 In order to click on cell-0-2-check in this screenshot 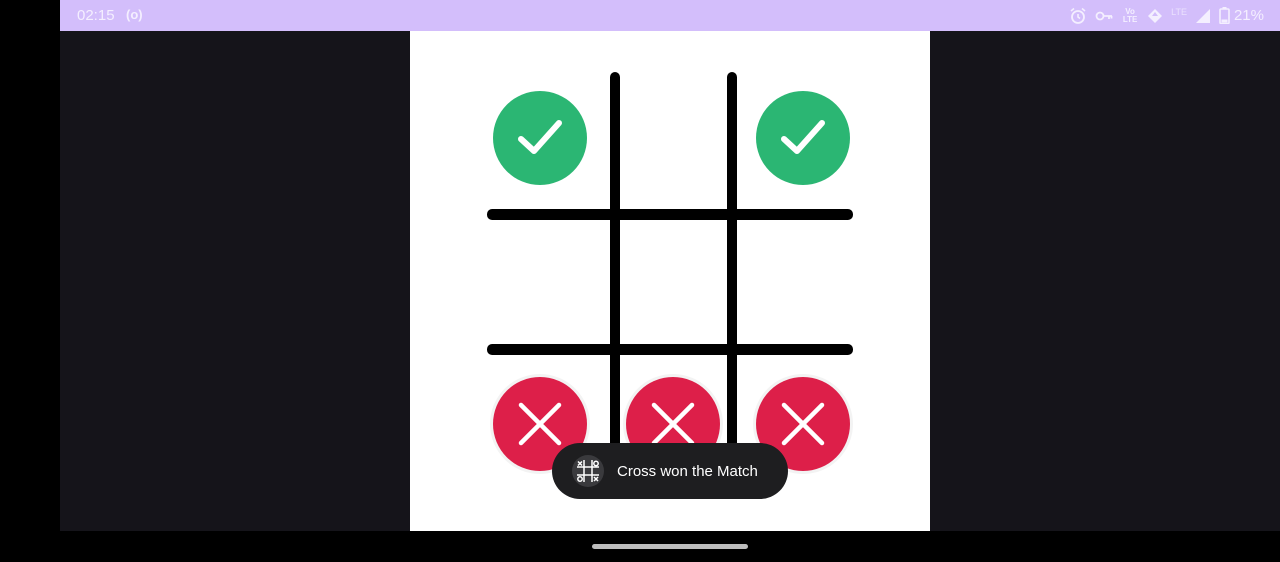, I will do `click(803, 138)`.